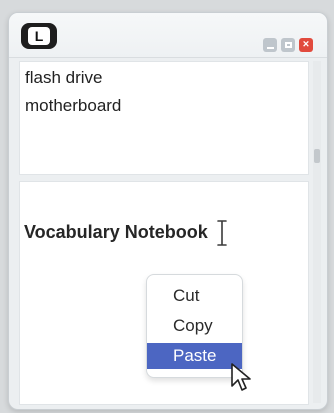 This screenshot has width=334, height=413. What do you see at coordinates (270, 45) in the screenshot?
I see `minimize-button` at bounding box center [270, 45].